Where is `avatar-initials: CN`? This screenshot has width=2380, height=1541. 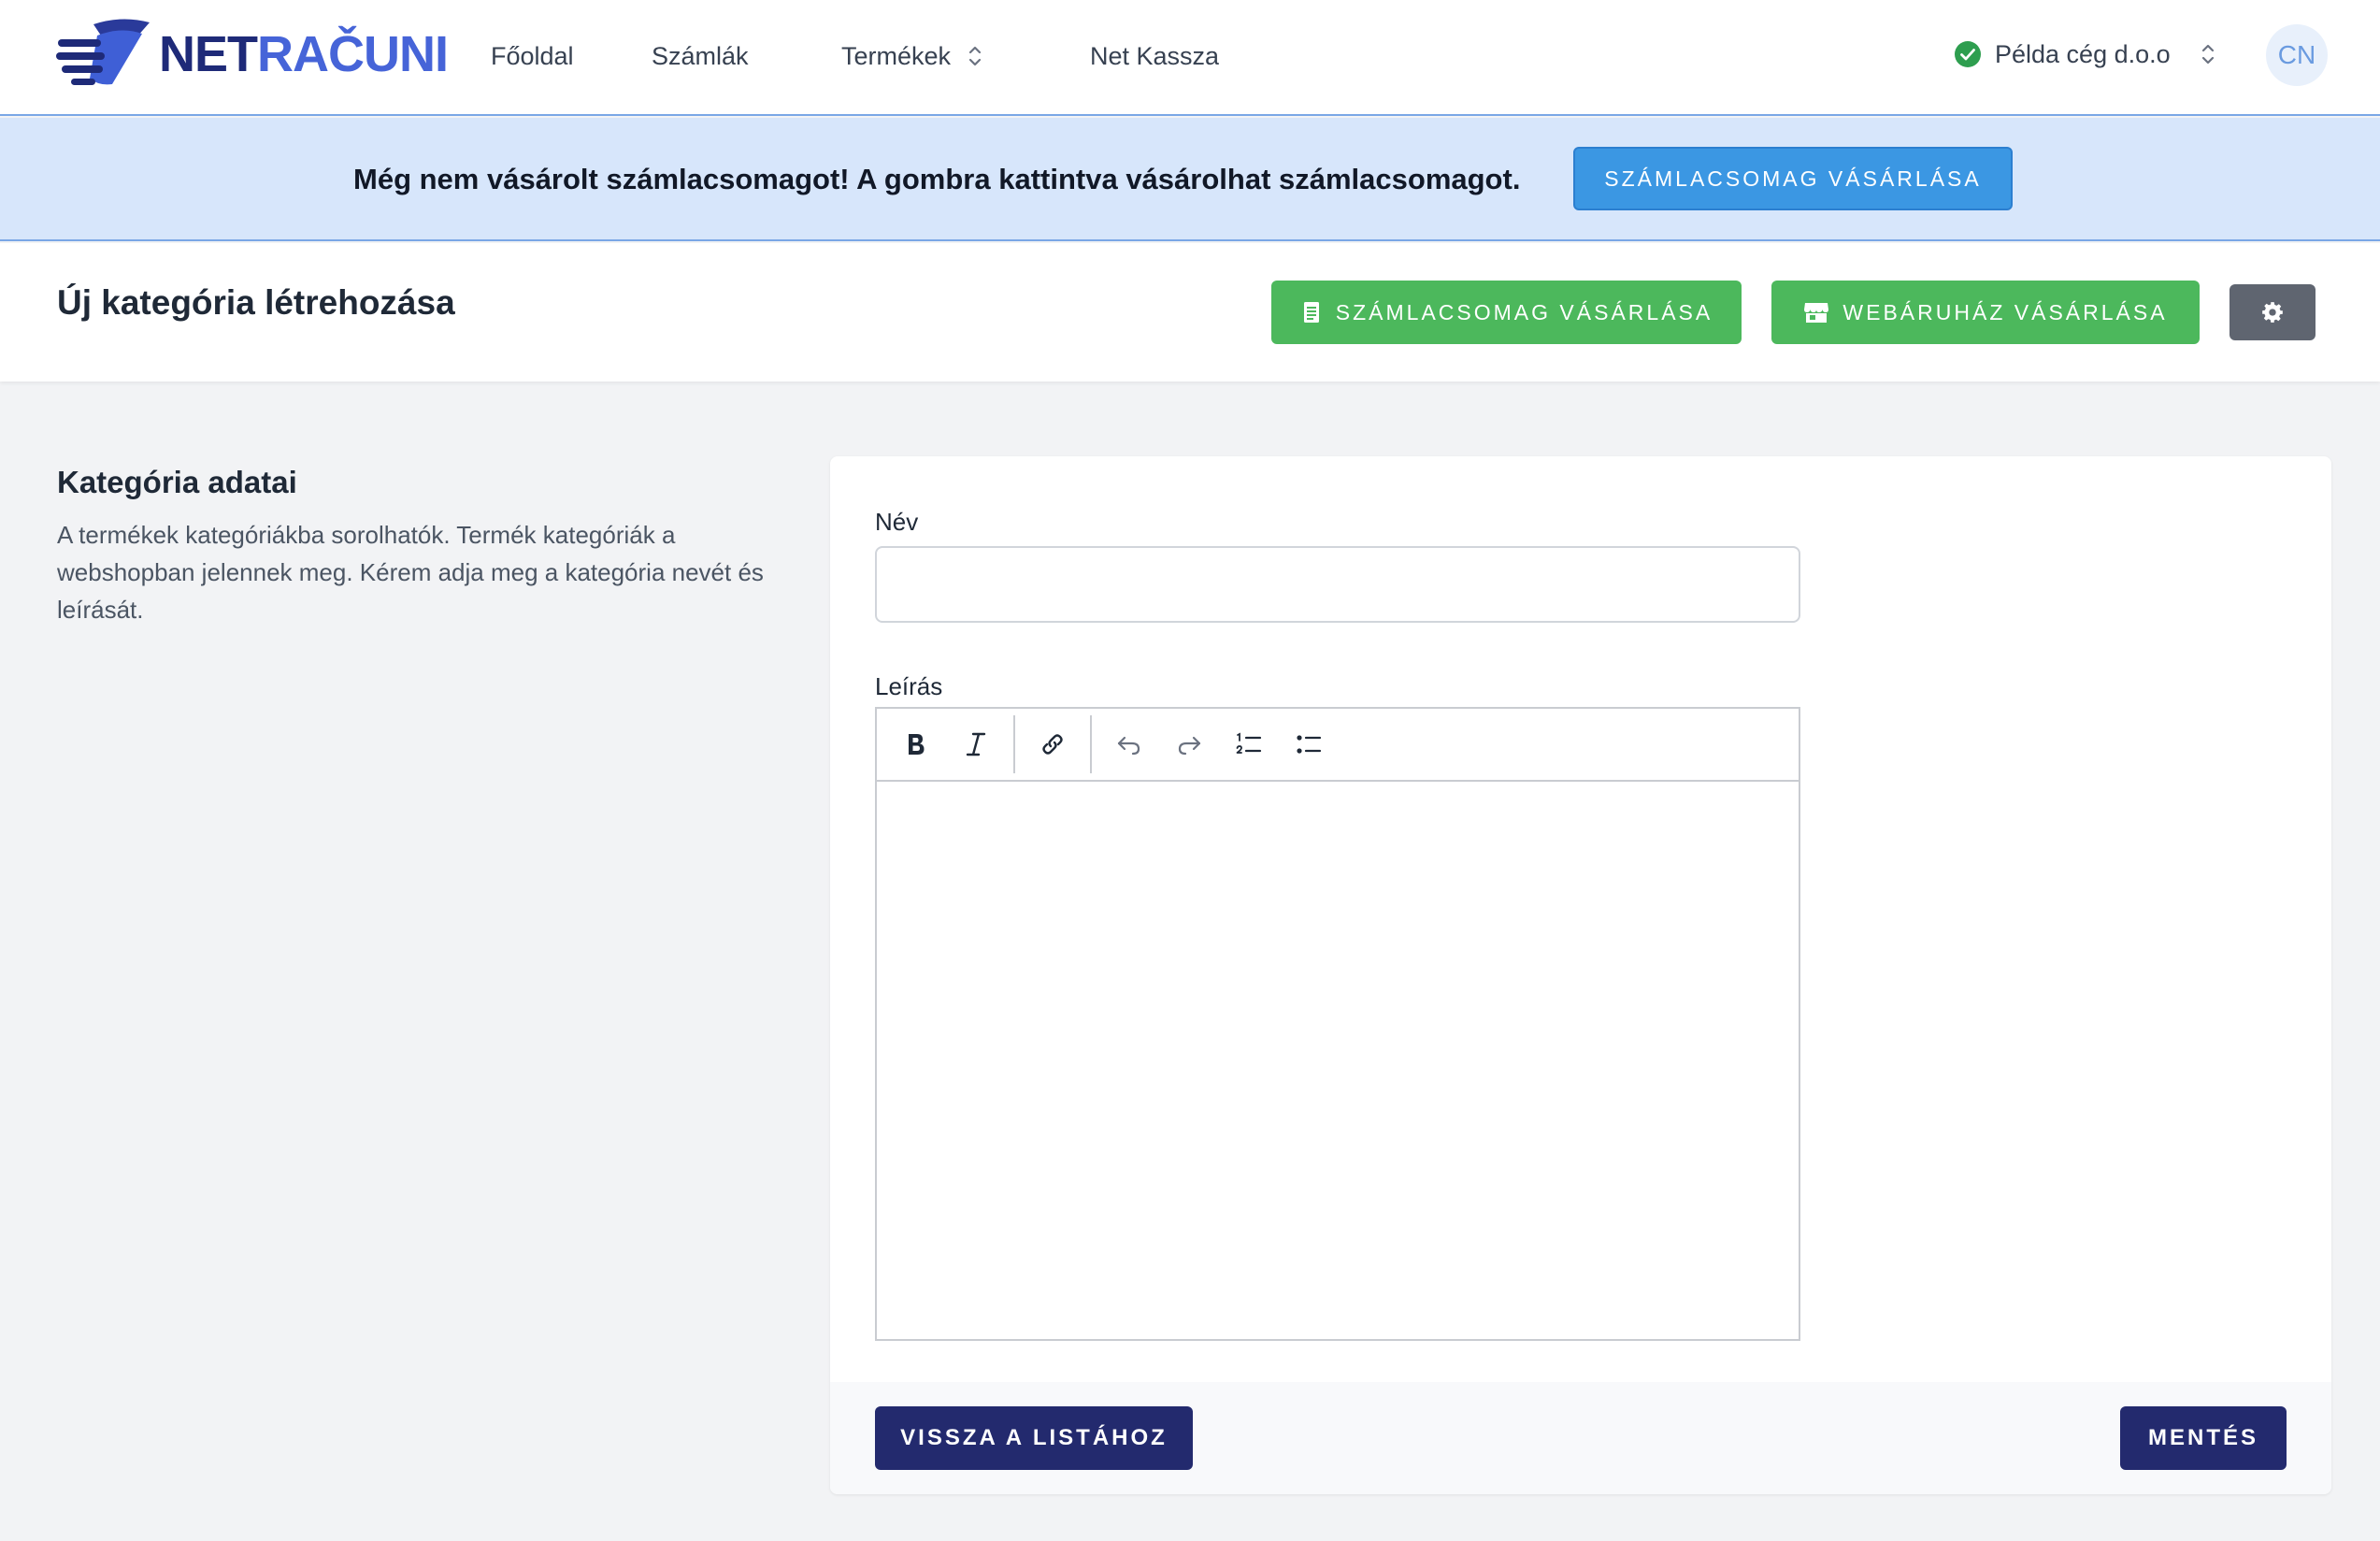 avatar-initials: CN is located at coordinates (2296, 54).